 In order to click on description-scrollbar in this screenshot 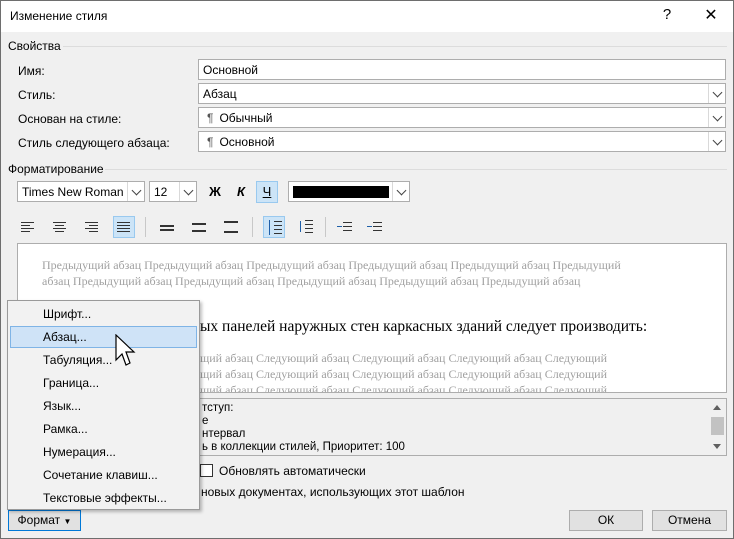, I will do `click(717, 427)`.